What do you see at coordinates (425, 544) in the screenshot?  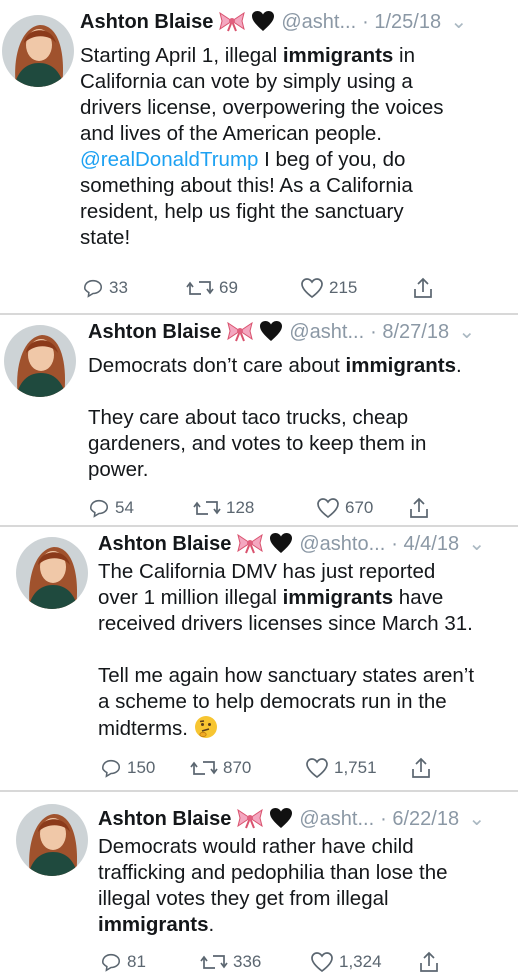 I see `tweet-date: · 4/4/18` at bounding box center [425, 544].